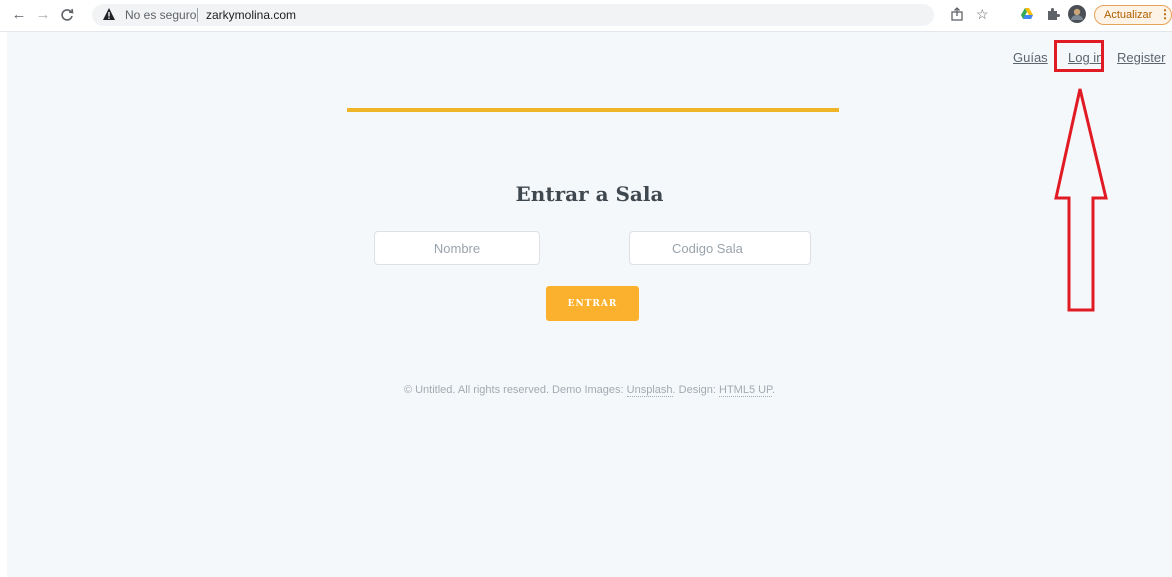 The width and height of the screenshot is (1172, 577). What do you see at coordinates (457, 248) in the screenshot?
I see `nombre-input` at bounding box center [457, 248].